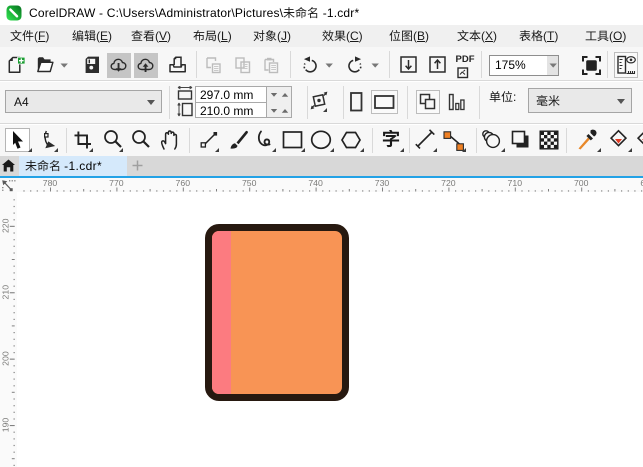  Describe the element at coordinates (249, 183) in the screenshot. I see `svg-text: 750` at that location.